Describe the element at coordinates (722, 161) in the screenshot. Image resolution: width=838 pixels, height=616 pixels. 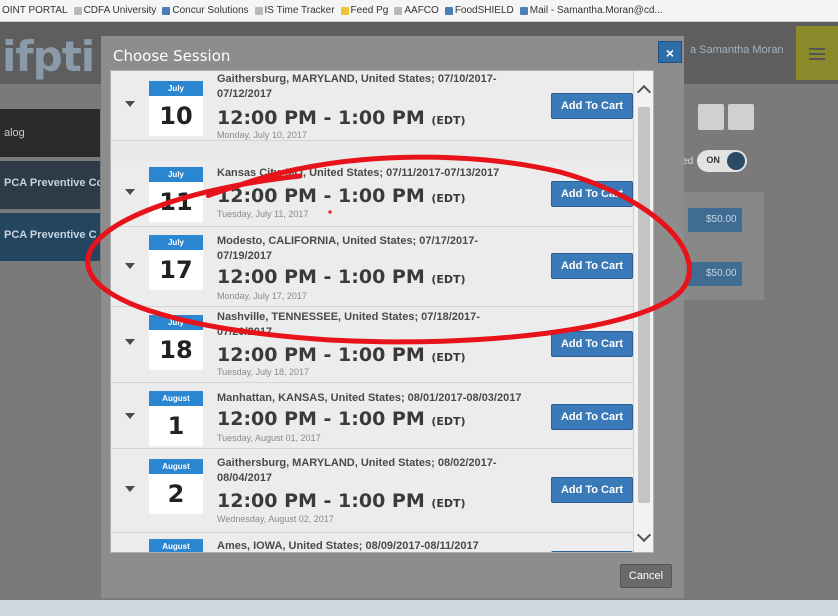
I see `enabled-toggle: ON` at that location.